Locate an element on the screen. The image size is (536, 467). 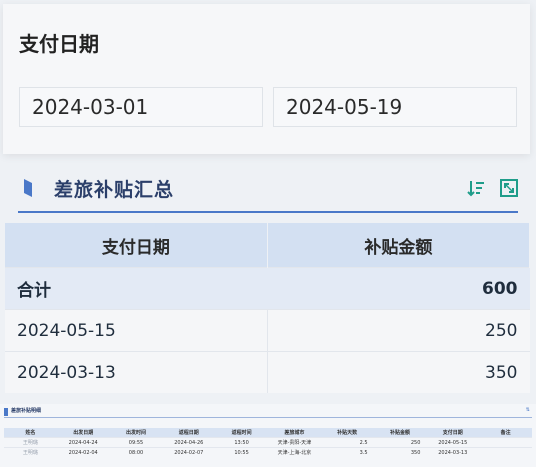
cell-return-date: 2024-02-07 is located at coordinates (189, 452).